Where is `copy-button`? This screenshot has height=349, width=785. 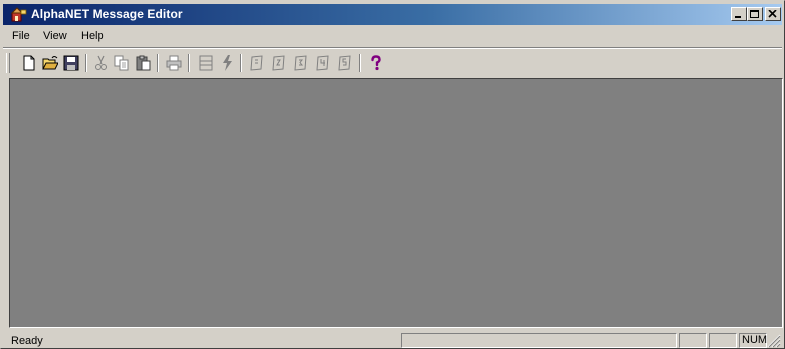 copy-button is located at coordinates (122, 63).